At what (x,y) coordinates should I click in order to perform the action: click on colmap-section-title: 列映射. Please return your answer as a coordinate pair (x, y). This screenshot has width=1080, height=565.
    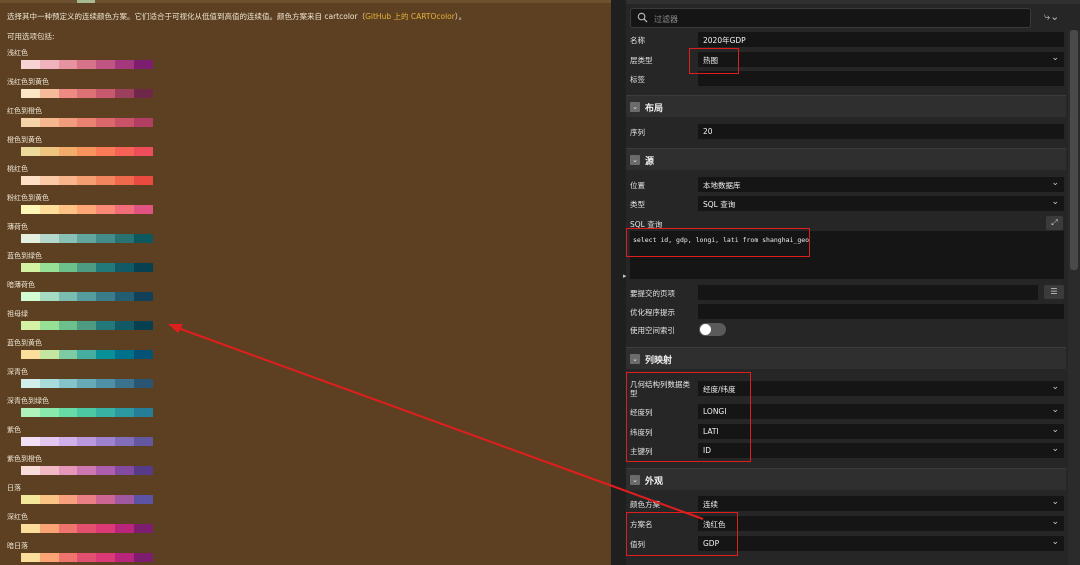
    Looking at the image, I should click on (659, 361).